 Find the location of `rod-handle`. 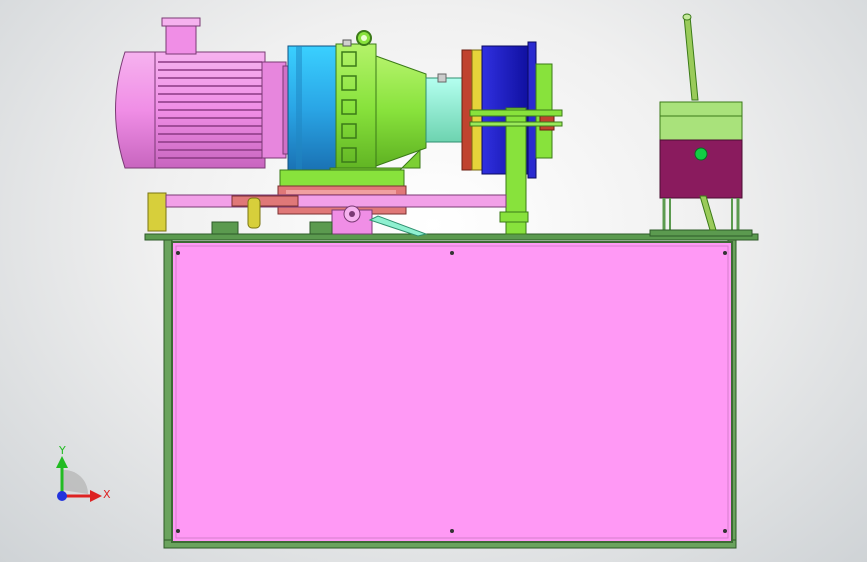

rod-handle is located at coordinates (254, 213).